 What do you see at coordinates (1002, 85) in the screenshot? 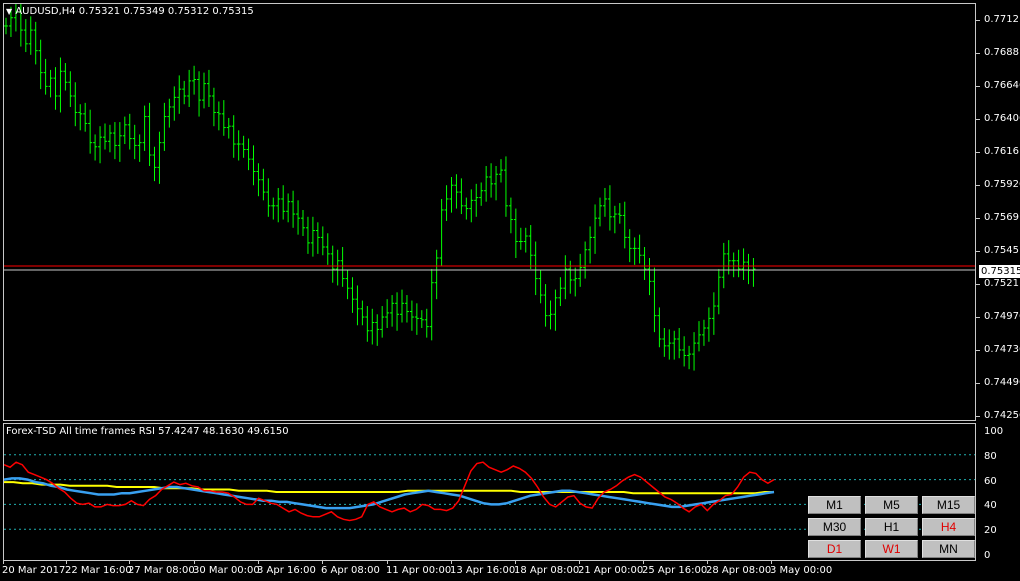
I see `price-tick-label: 0.76646` at bounding box center [1002, 85].